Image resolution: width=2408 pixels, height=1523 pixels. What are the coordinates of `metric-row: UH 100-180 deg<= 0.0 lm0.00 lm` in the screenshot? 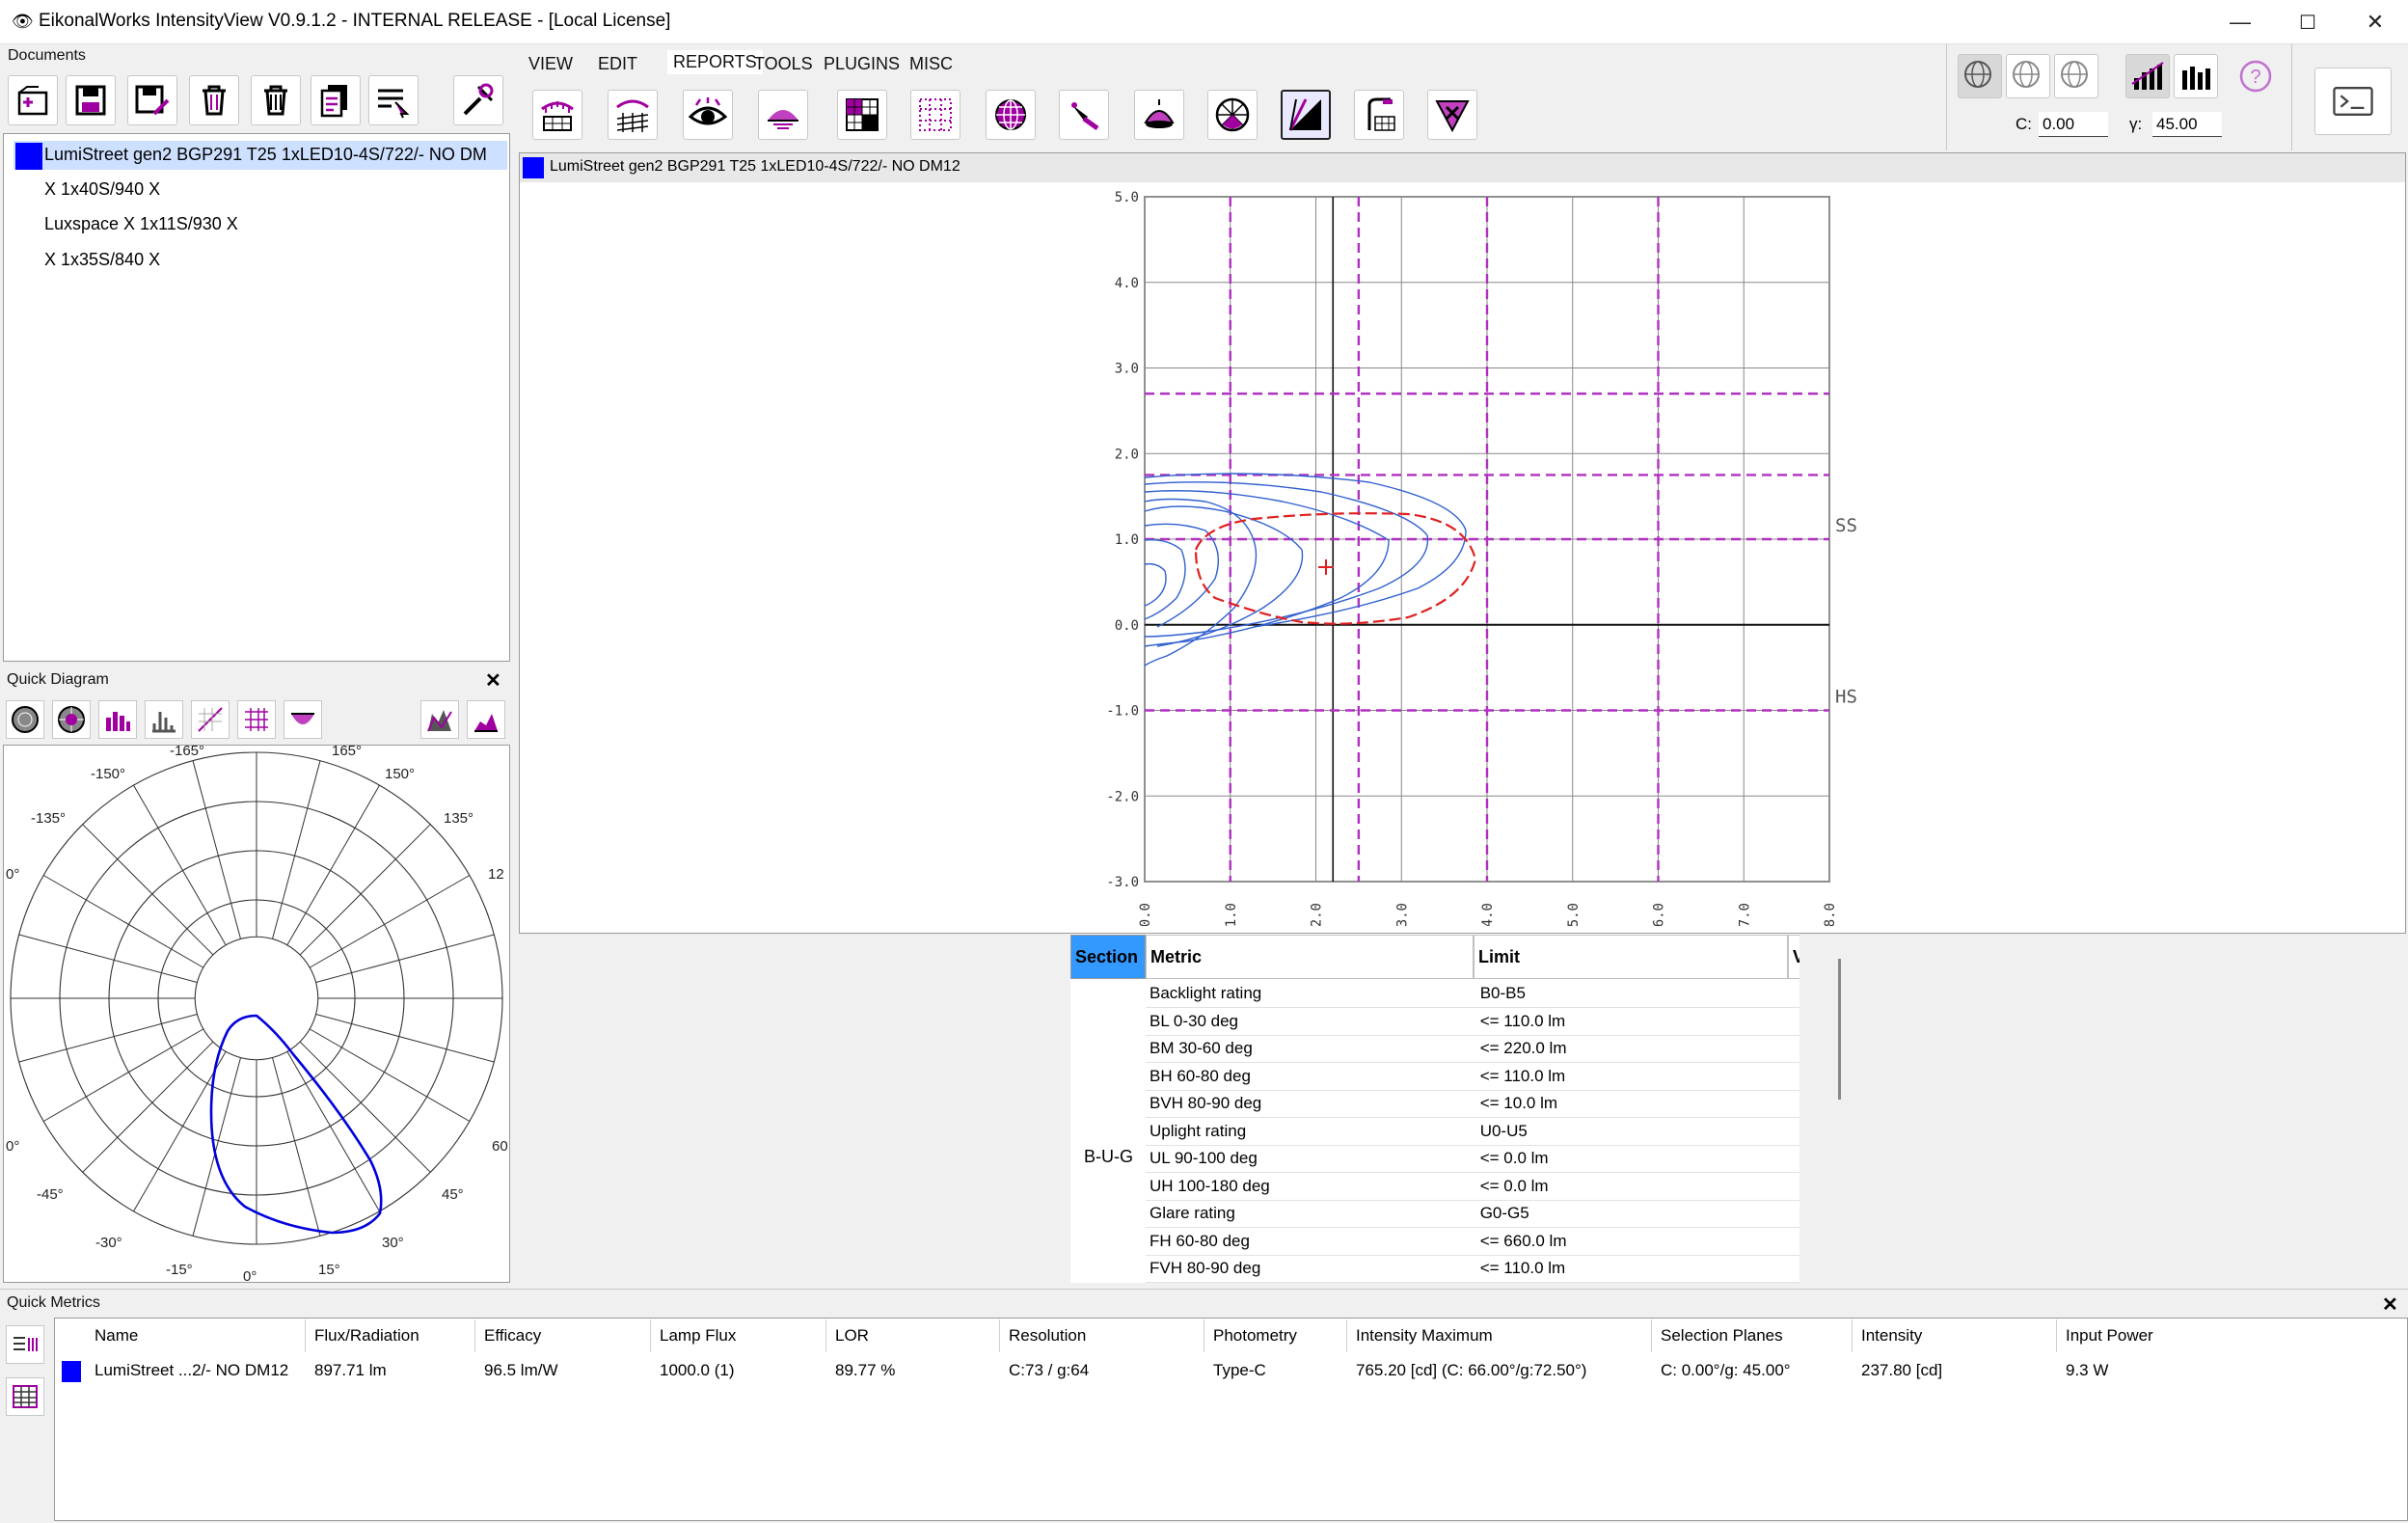 It's located at (1473, 1186).